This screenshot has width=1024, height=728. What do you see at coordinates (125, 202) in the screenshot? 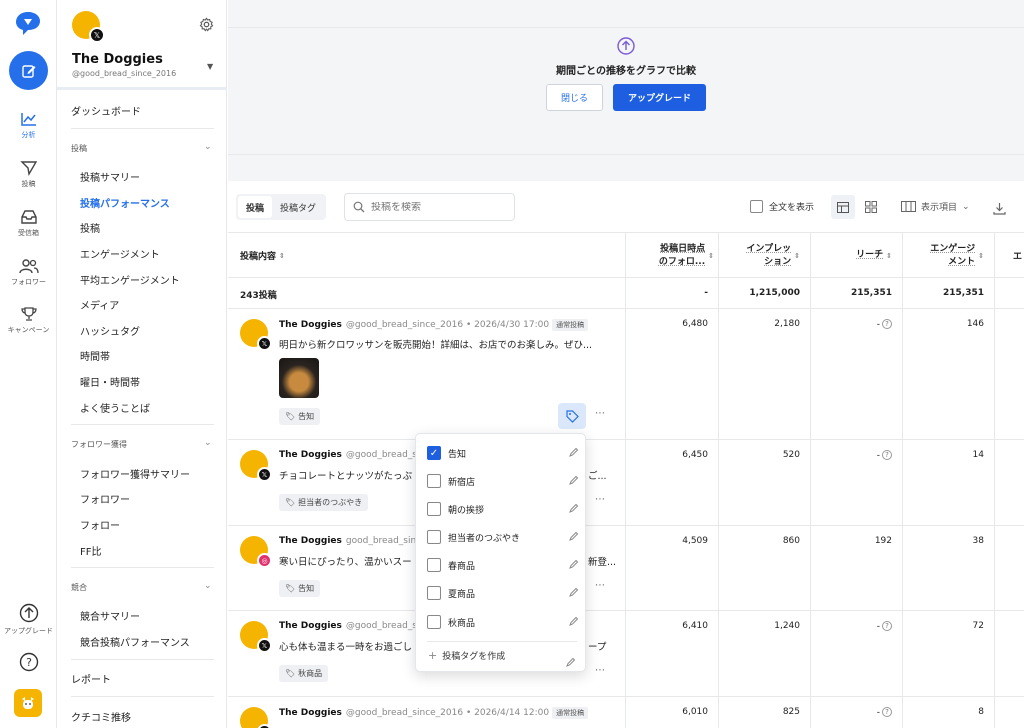
I see `sidebar-item-post-performance: 投稿パフォーマンス` at bounding box center [125, 202].